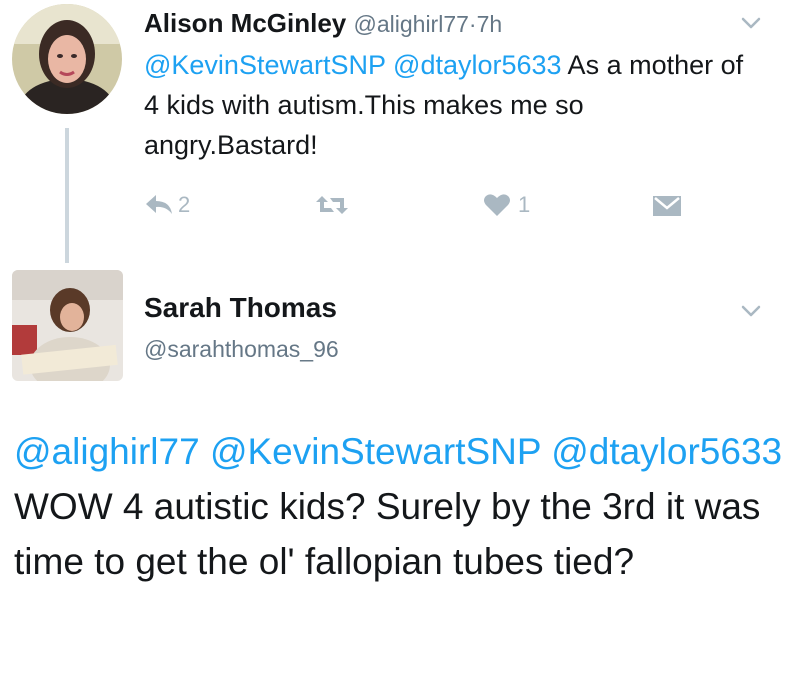 Image resolution: width=790 pixels, height=685 pixels. I want to click on reply-button: 2, so click(167, 205).